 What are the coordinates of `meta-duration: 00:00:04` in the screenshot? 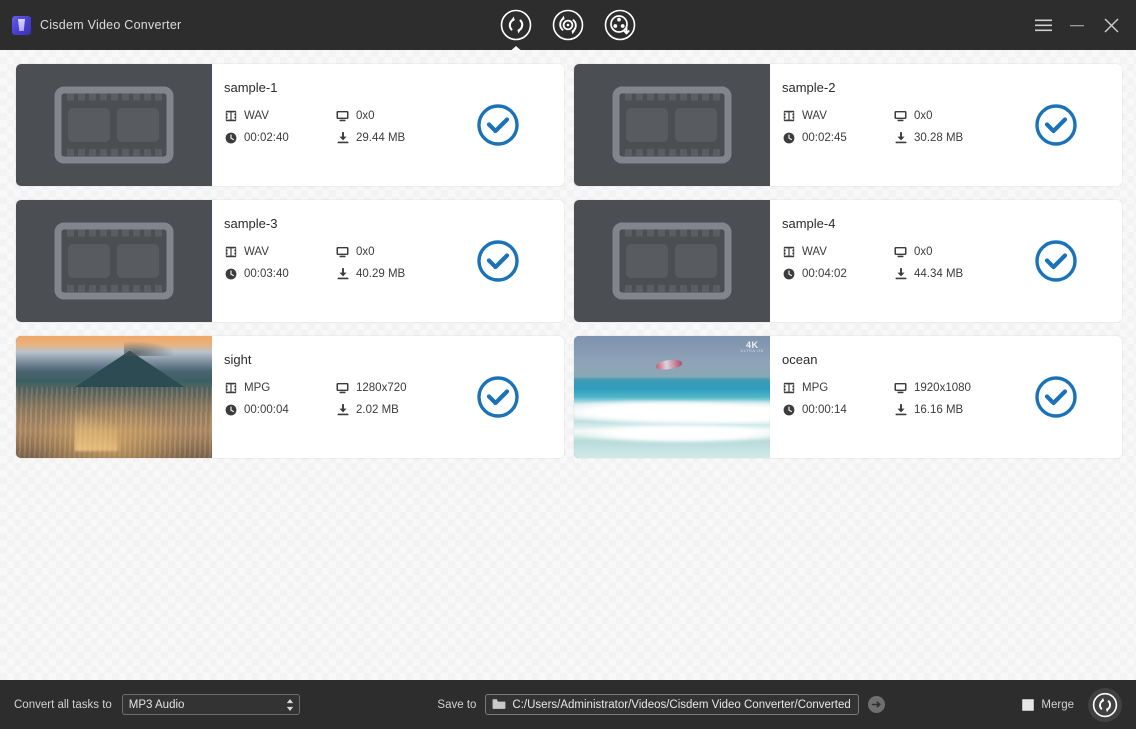 It's located at (280, 409).